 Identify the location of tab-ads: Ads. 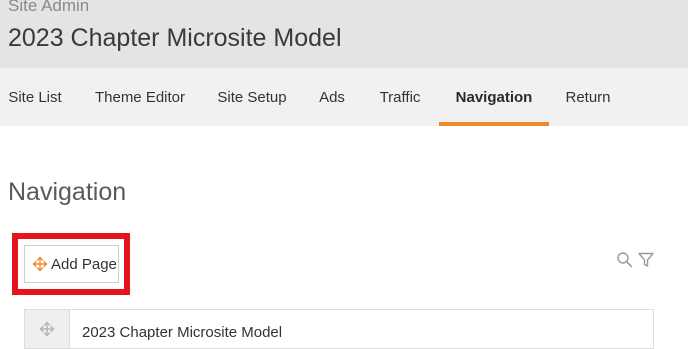
(332, 97).